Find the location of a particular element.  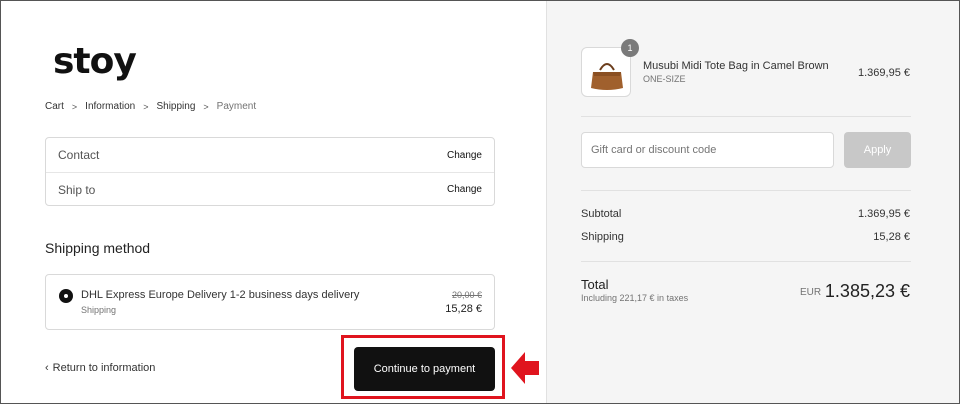

arrow-left-icon is located at coordinates (525, 368).